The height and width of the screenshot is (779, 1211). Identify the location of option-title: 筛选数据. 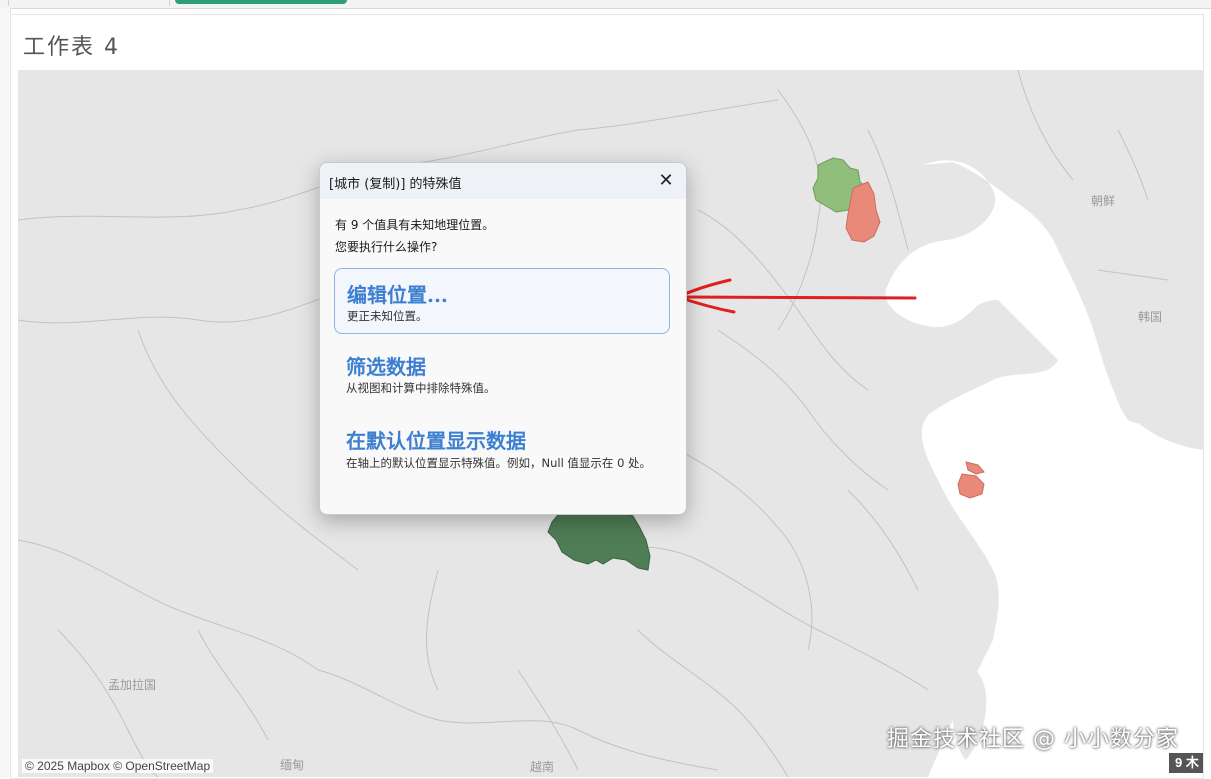
(386, 367).